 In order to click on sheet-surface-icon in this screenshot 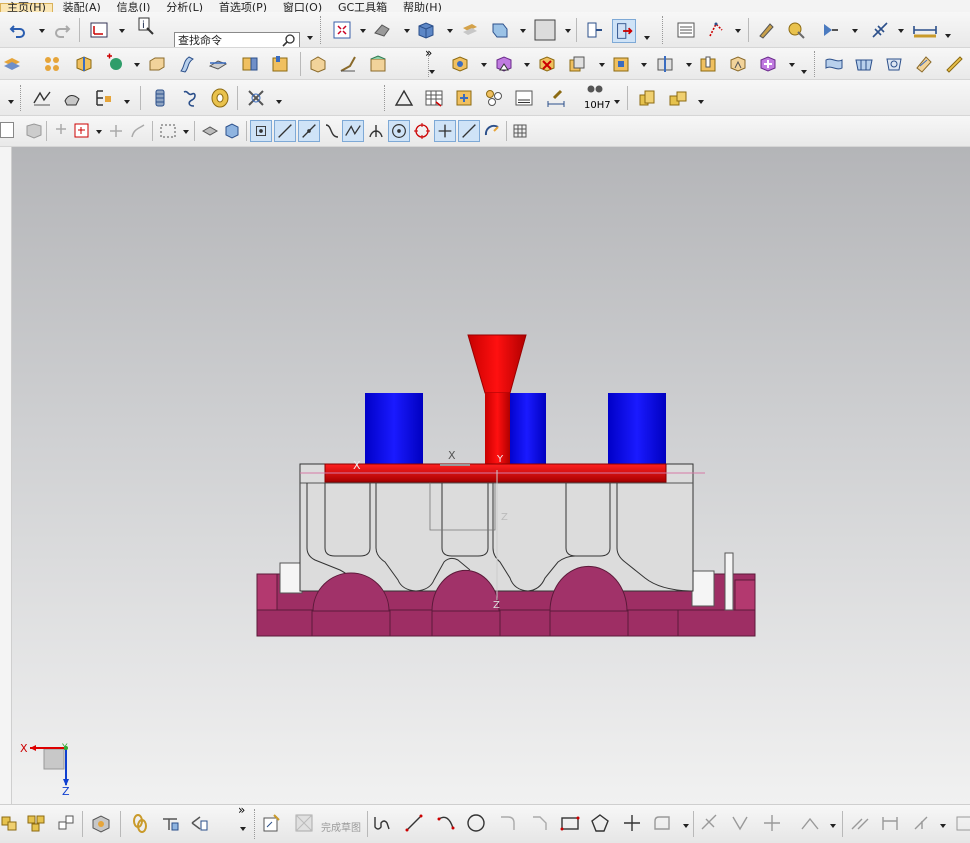, I will do `click(187, 64)`.